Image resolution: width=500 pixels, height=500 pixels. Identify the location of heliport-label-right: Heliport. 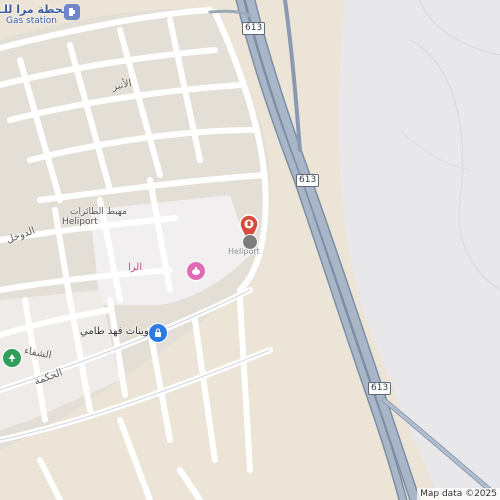
(244, 251).